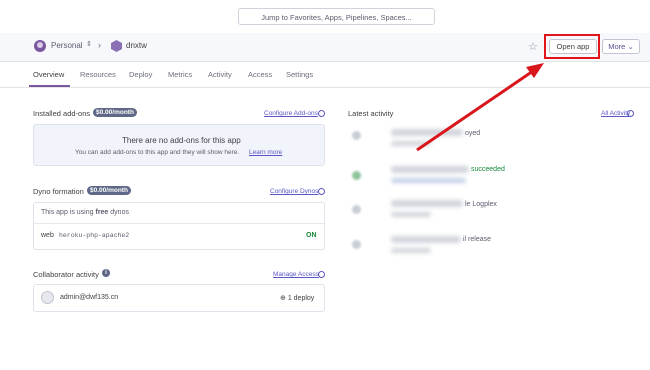  What do you see at coordinates (89, 44) in the screenshot?
I see `chevron-updown-icon: ⇕` at bounding box center [89, 44].